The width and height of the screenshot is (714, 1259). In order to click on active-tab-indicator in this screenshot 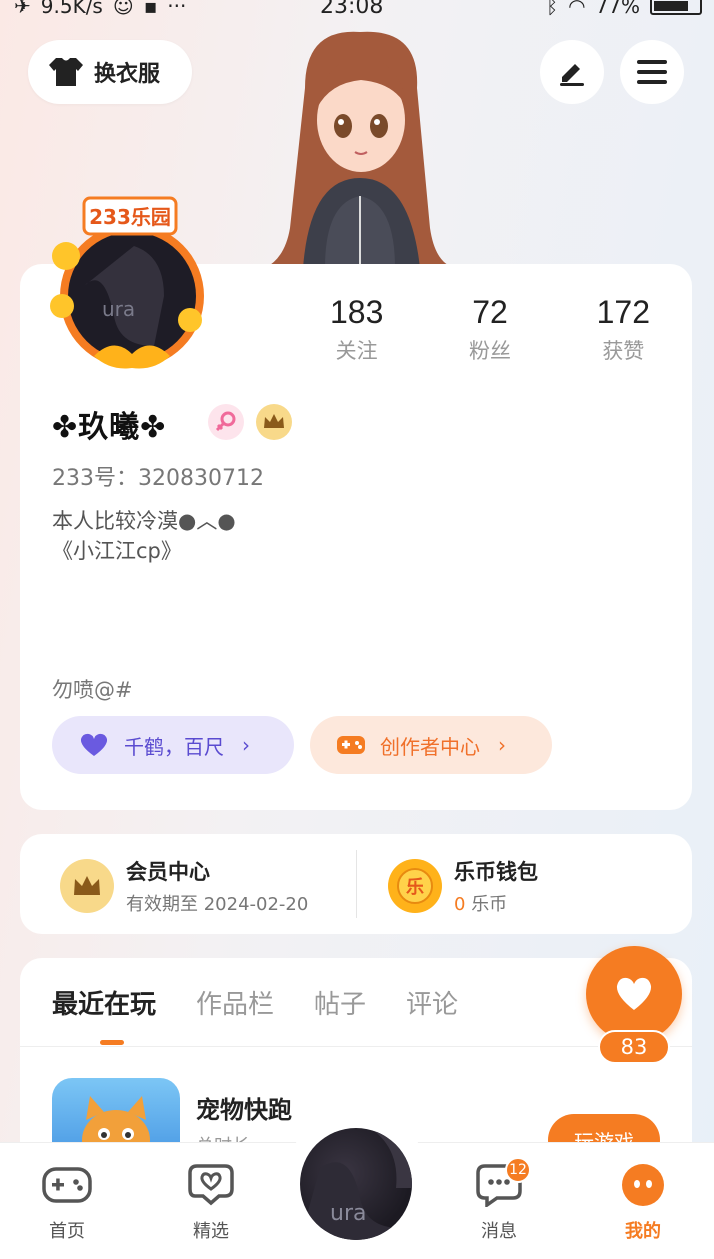, I will do `click(112, 1042)`.